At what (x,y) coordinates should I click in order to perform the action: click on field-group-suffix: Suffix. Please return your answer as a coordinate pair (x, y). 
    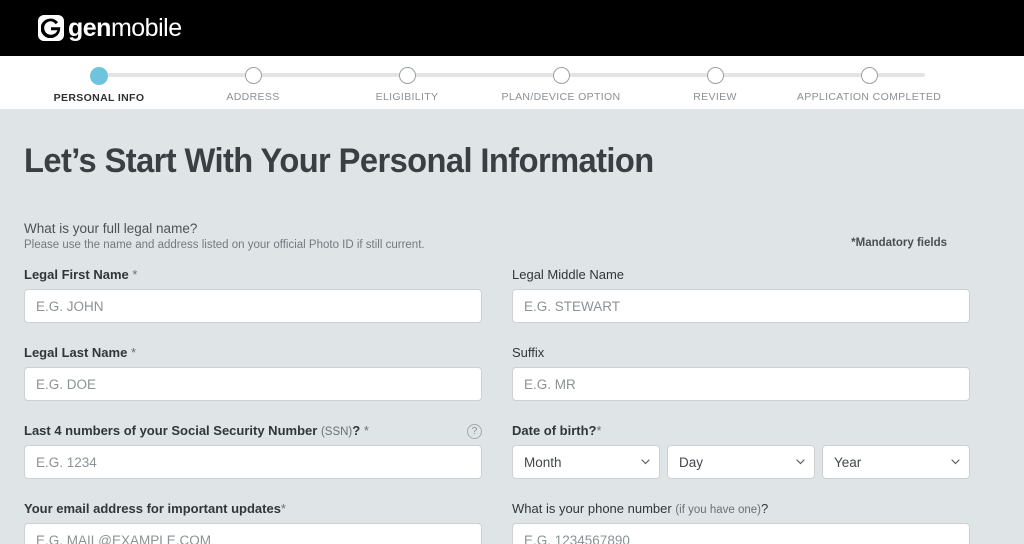
    Looking at the image, I should click on (741, 373).